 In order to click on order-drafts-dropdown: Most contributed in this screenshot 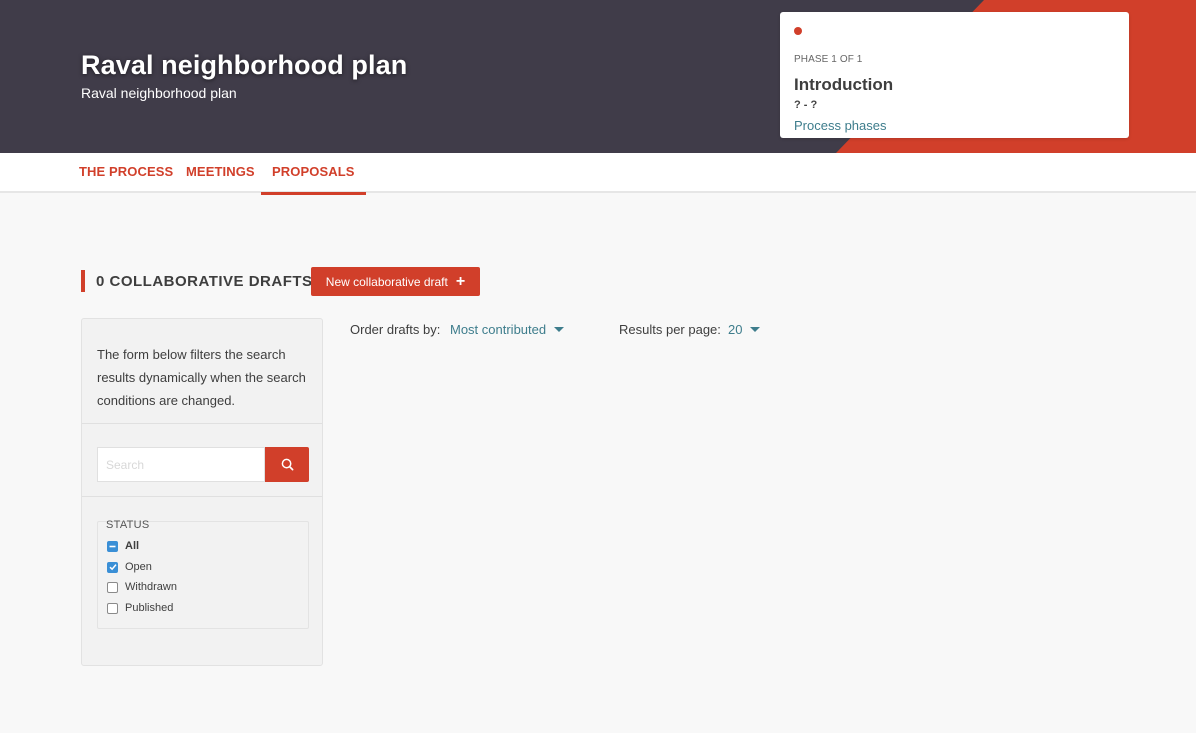, I will do `click(507, 329)`.